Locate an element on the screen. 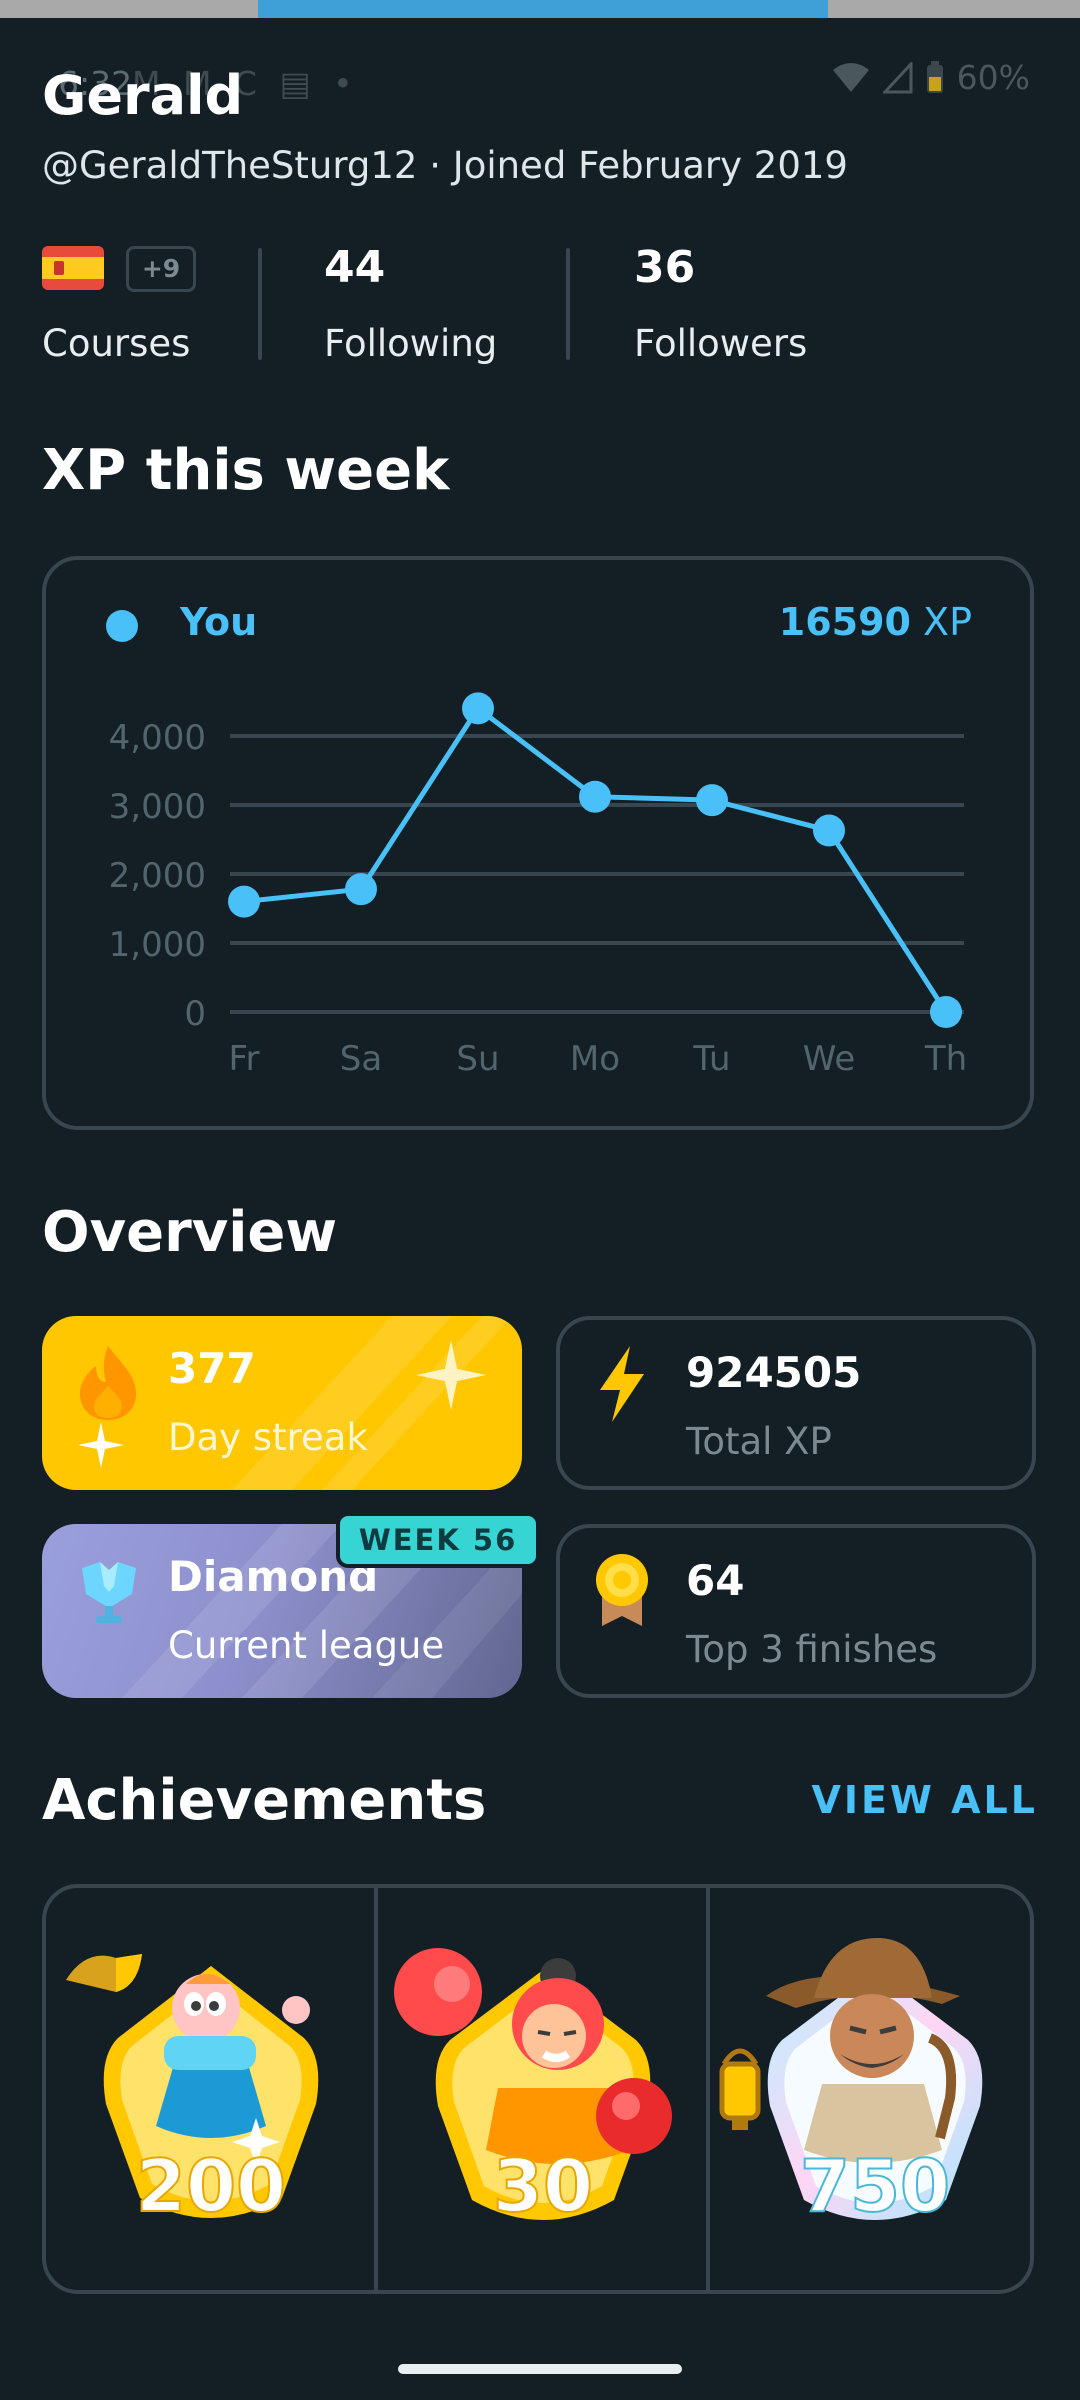 This screenshot has height=2400, width=1080. followers-count: 36 is located at coordinates (665, 267).